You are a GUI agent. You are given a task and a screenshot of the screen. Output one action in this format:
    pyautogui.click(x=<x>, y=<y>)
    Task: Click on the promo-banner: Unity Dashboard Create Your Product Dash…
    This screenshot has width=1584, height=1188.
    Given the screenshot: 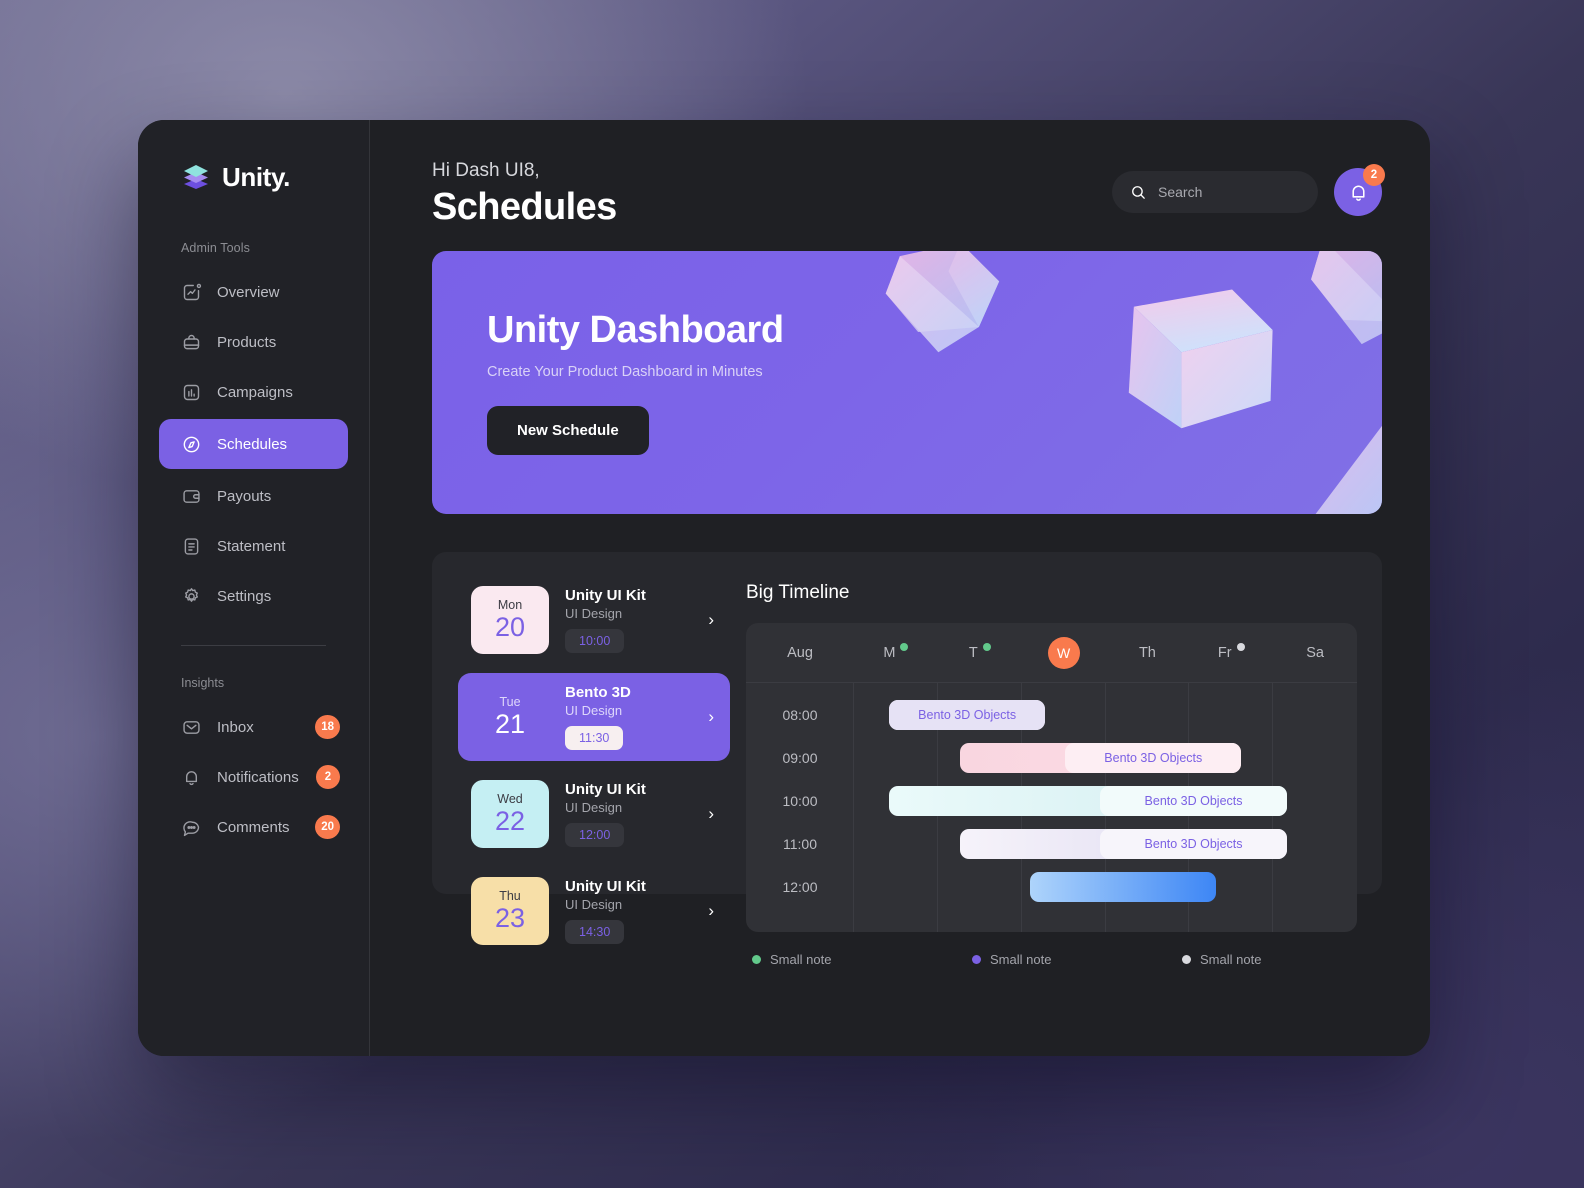 What is the action you would take?
    pyautogui.click(x=907, y=382)
    